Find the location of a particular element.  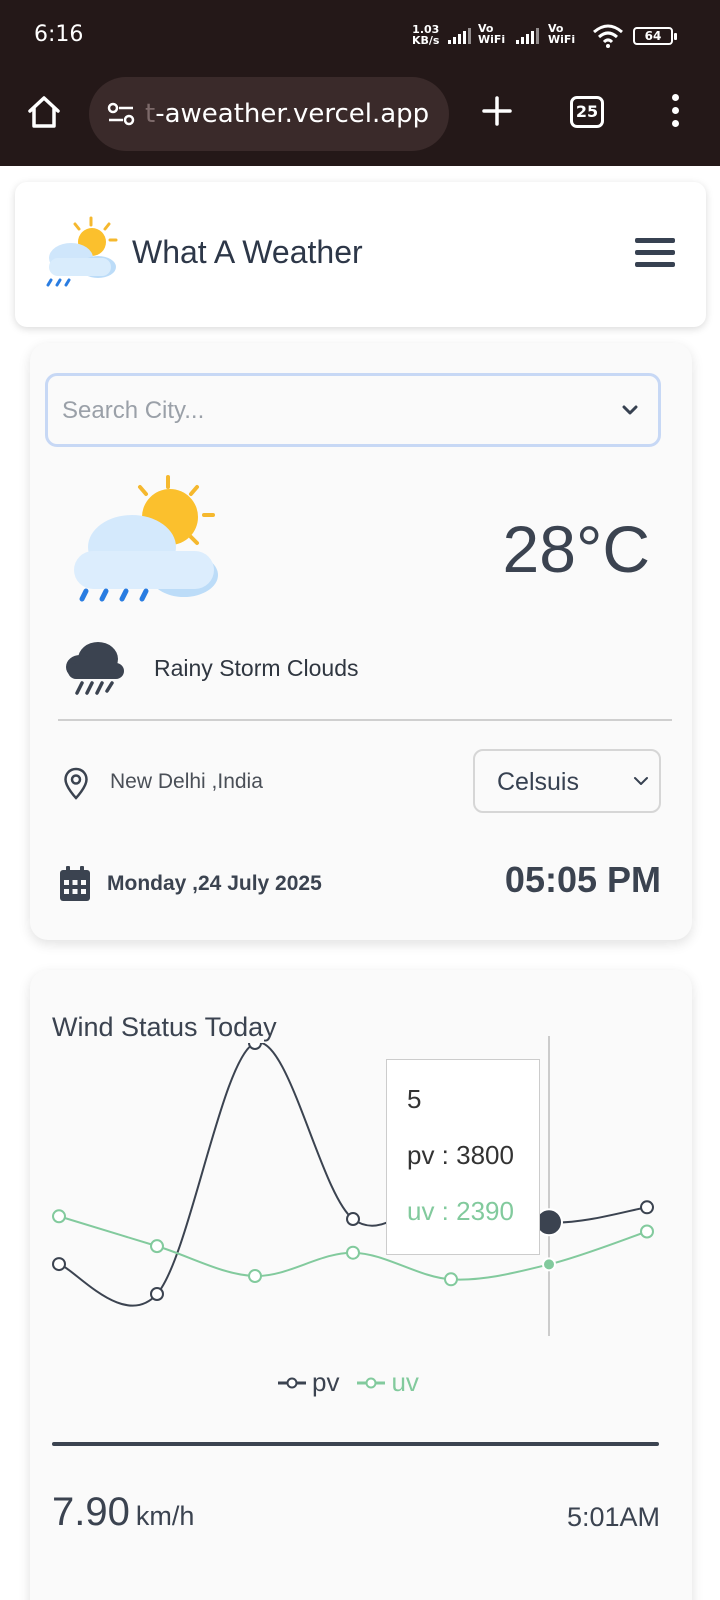

wind-speed-unit: km/h is located at coordinates (165, 1516).